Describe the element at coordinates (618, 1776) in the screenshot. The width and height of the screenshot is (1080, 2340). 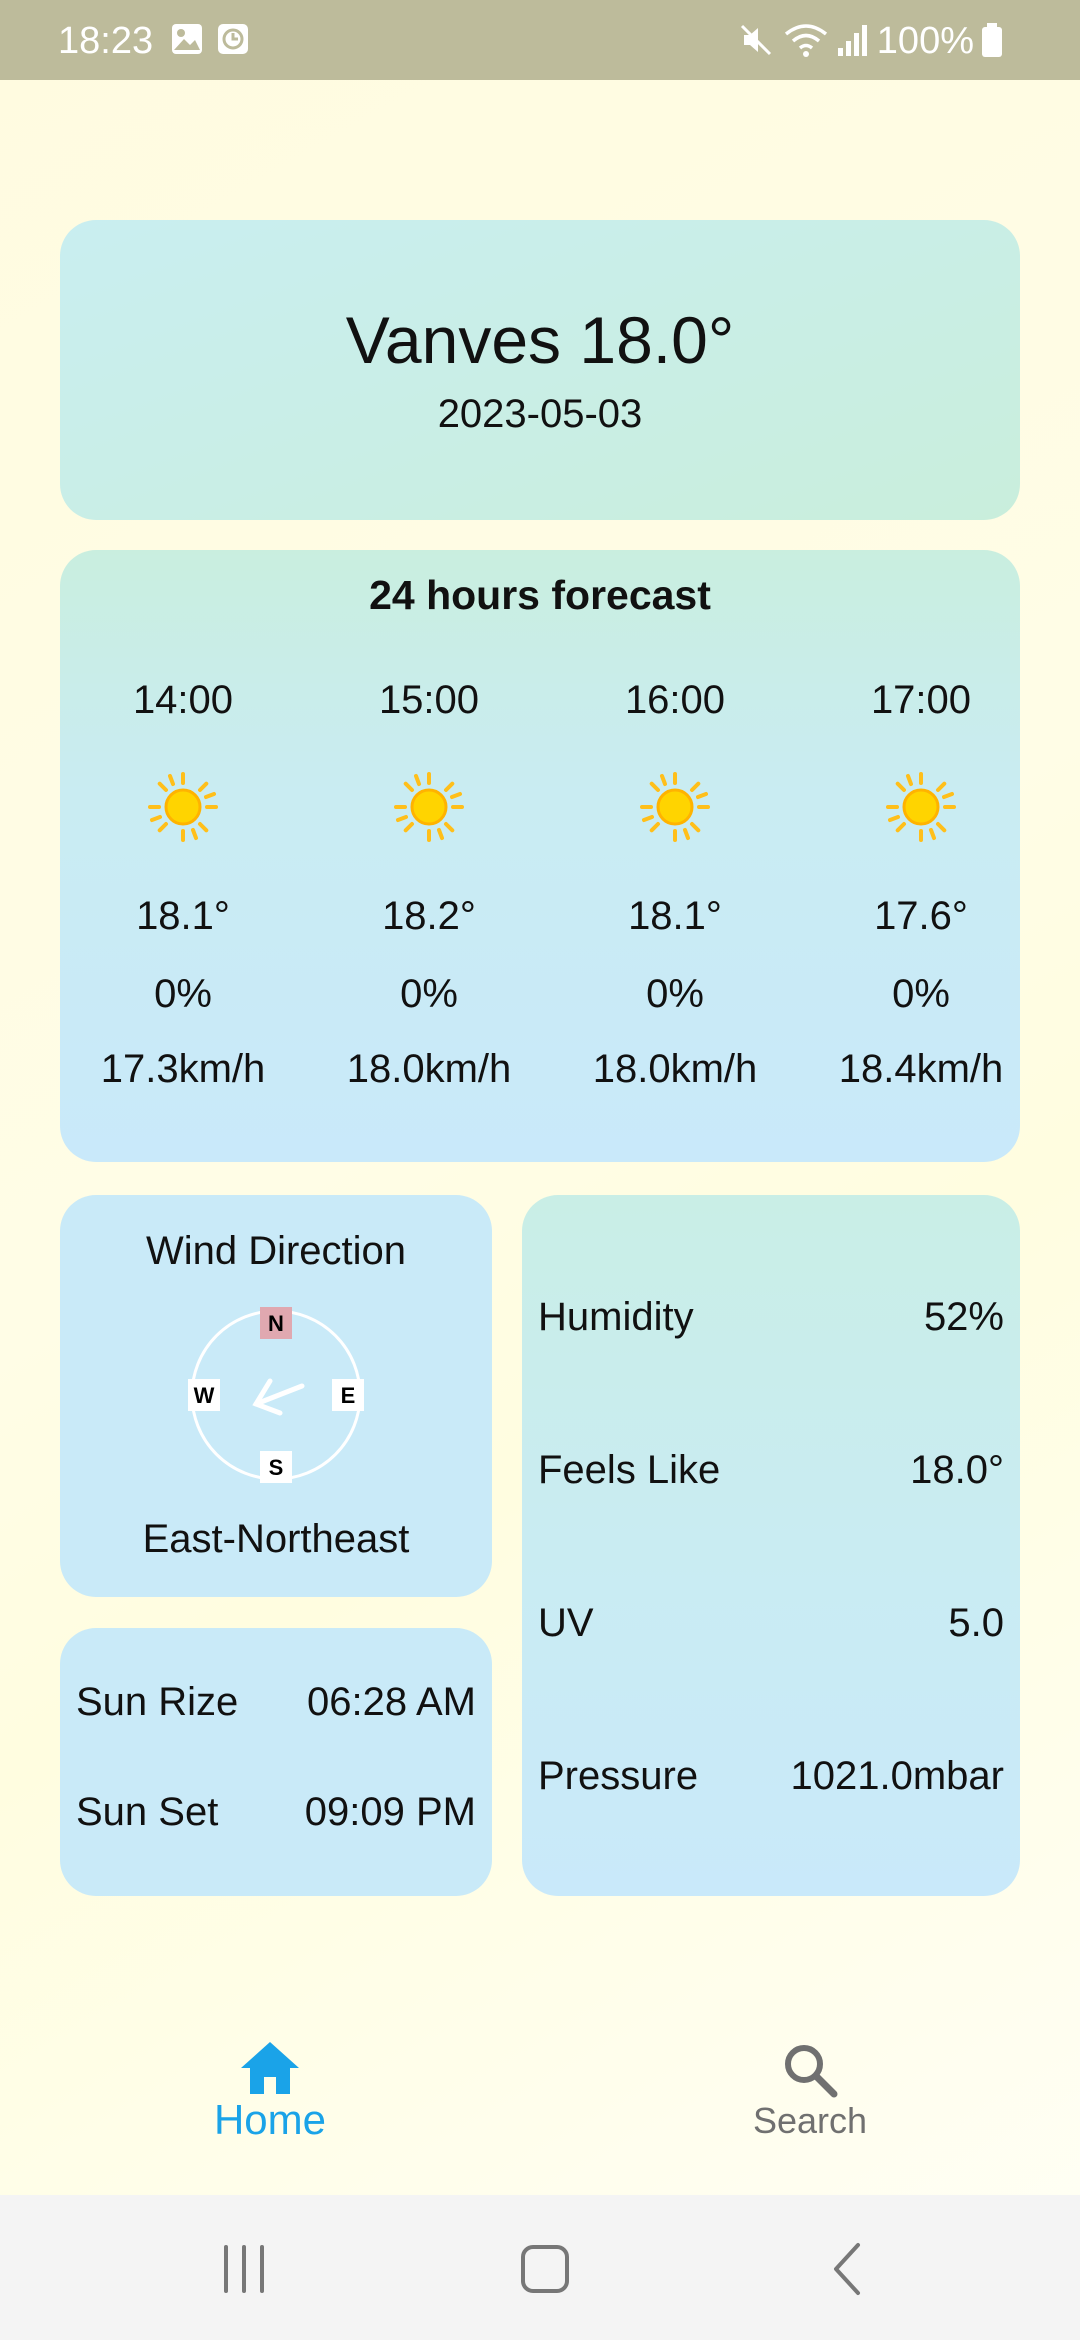
I see `pressure-label: Pressure` at that location.